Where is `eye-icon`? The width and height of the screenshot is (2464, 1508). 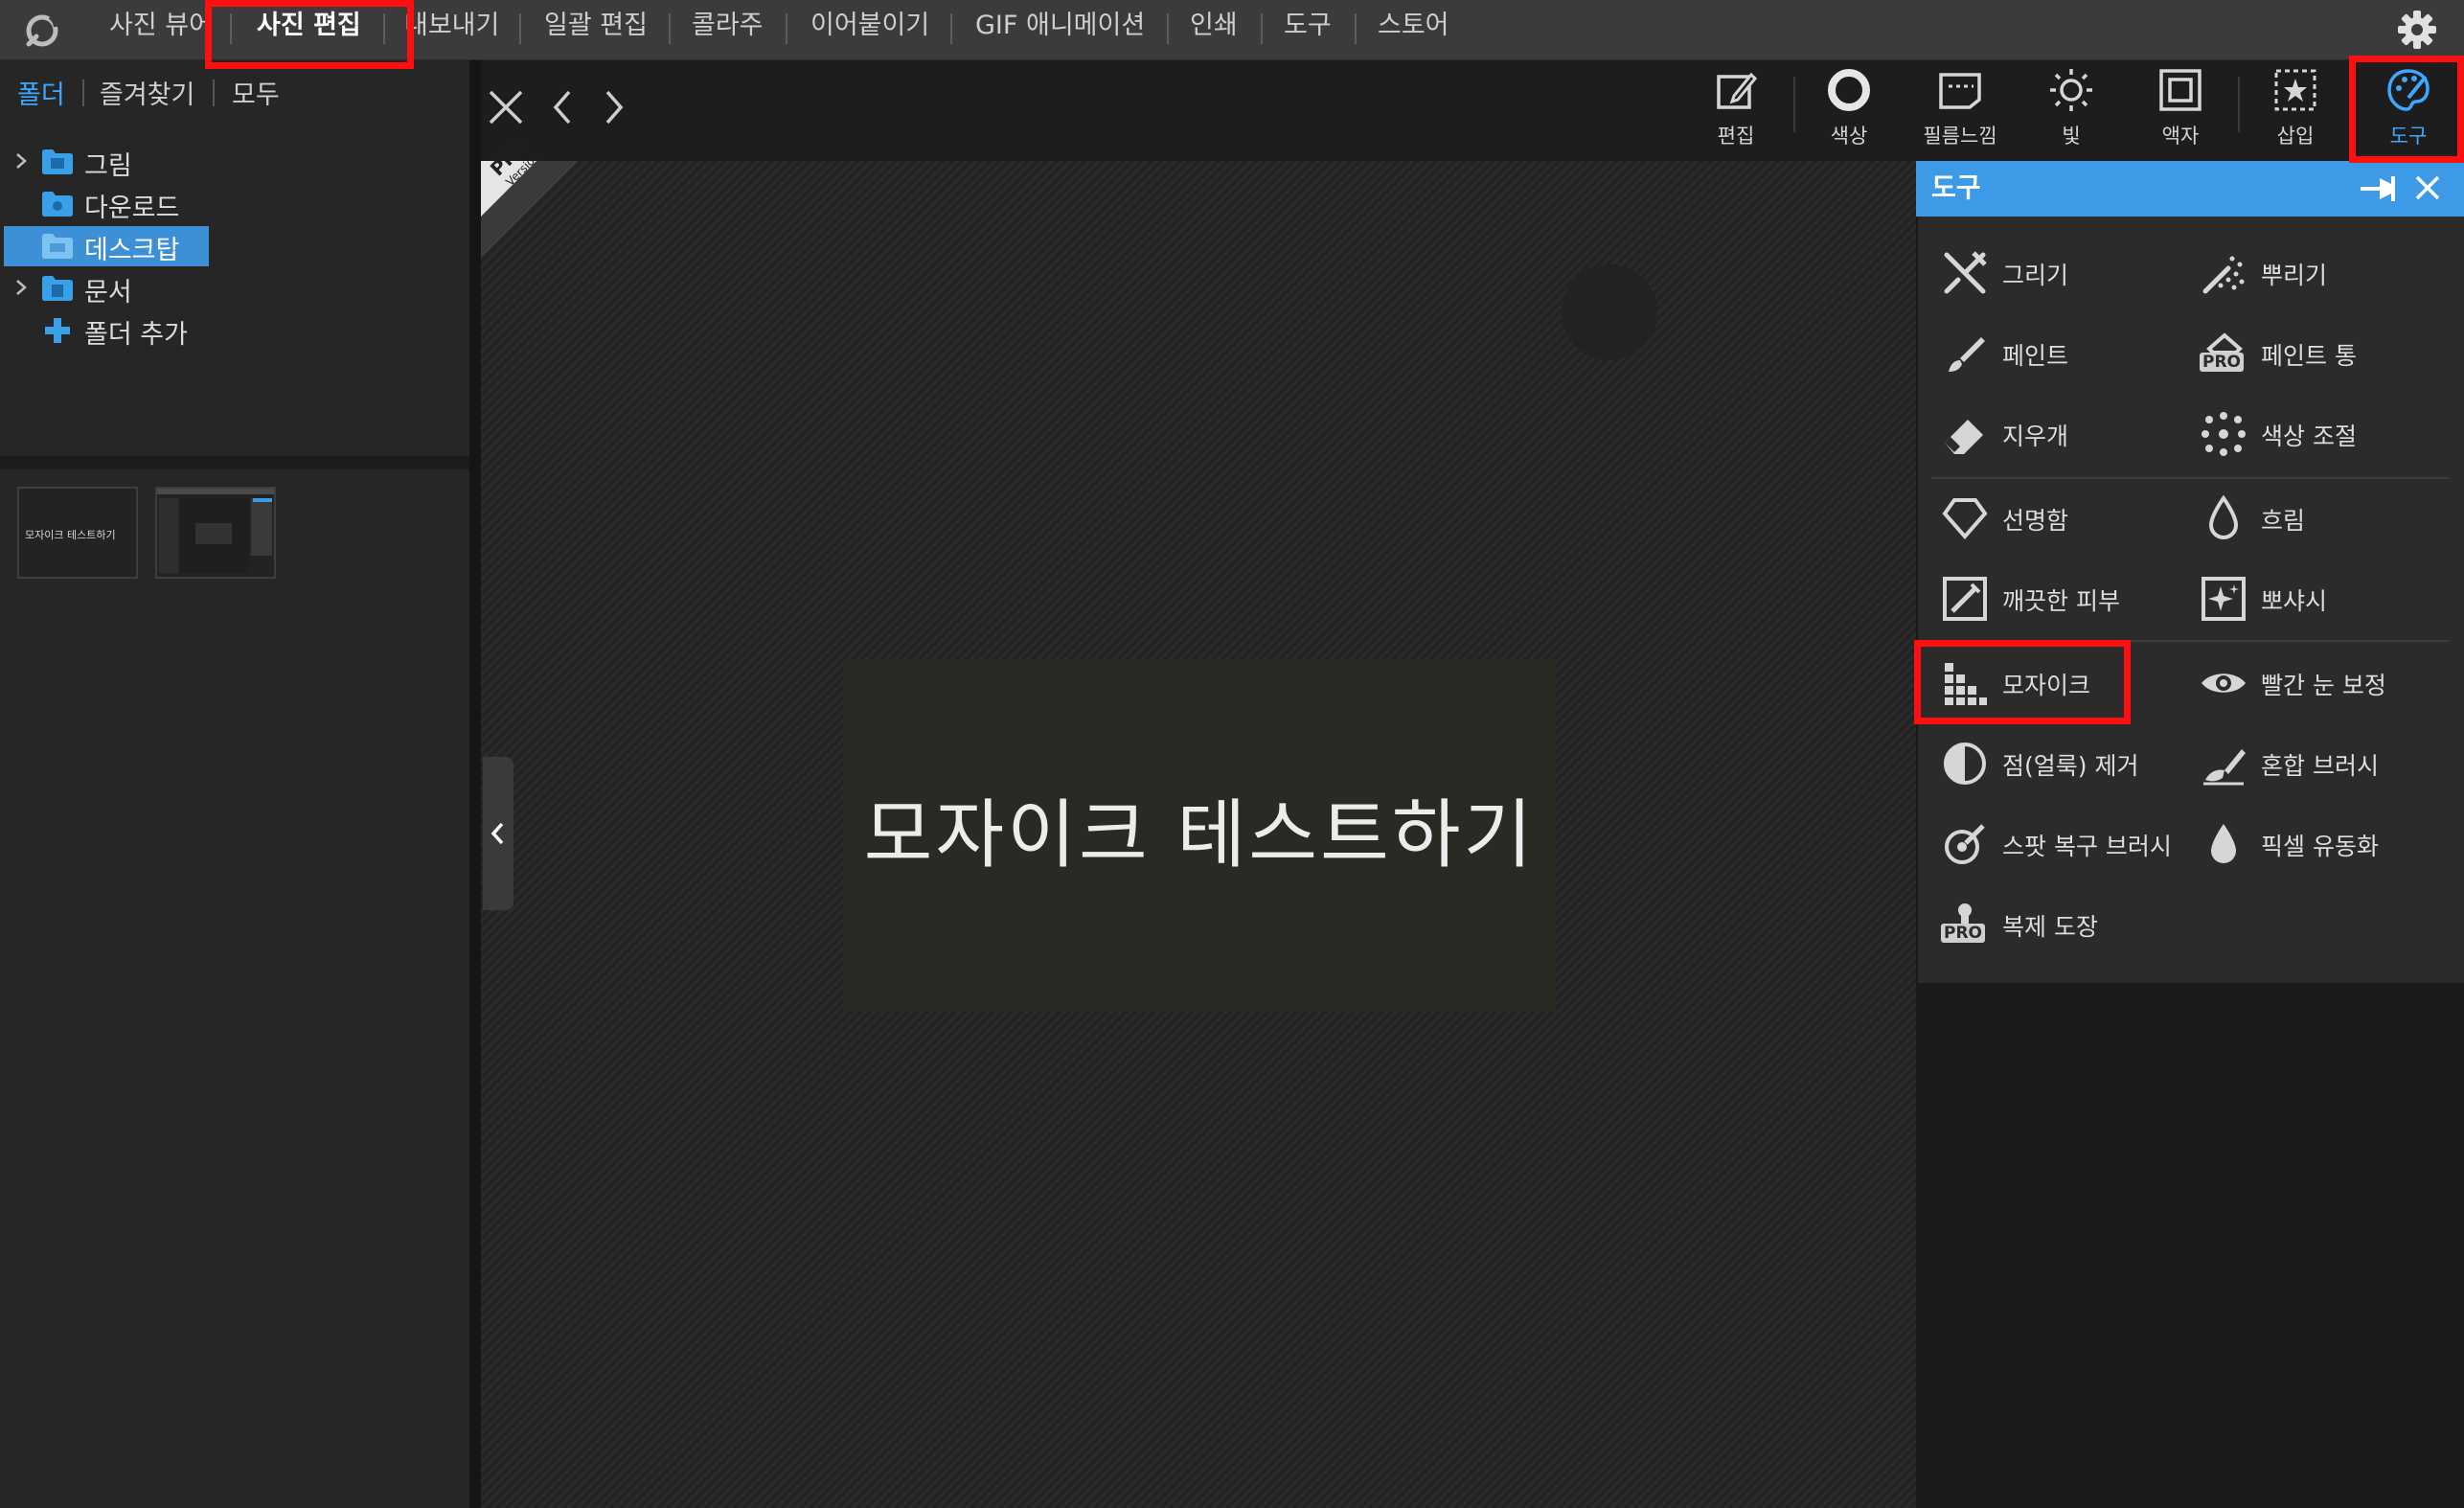 eye-icon is located at coordinates (2224, 683).